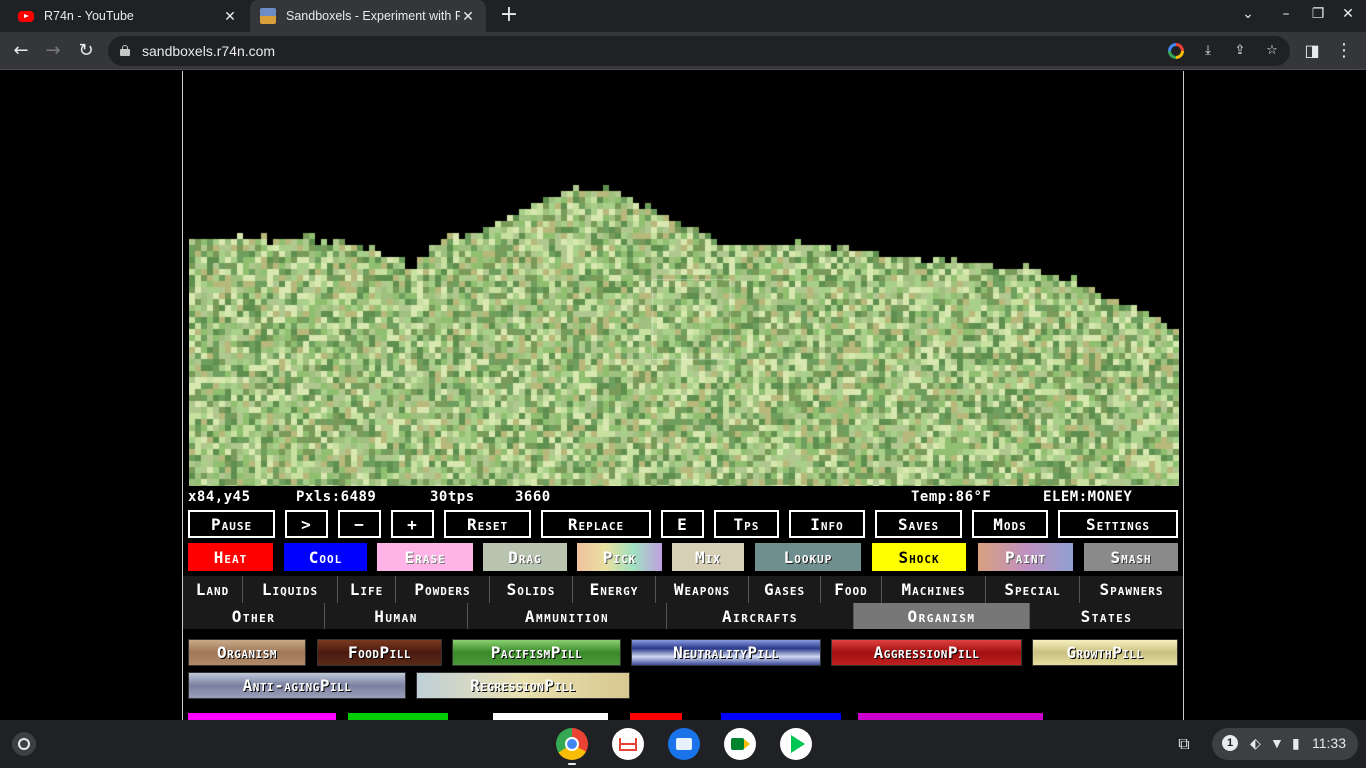 This screenshot has width=1366, height=768. What do you see at coordinates (951, 497) in the screenshot?
I see `temperature-readout: Temp:86°F` at bounding box center [951, 497].